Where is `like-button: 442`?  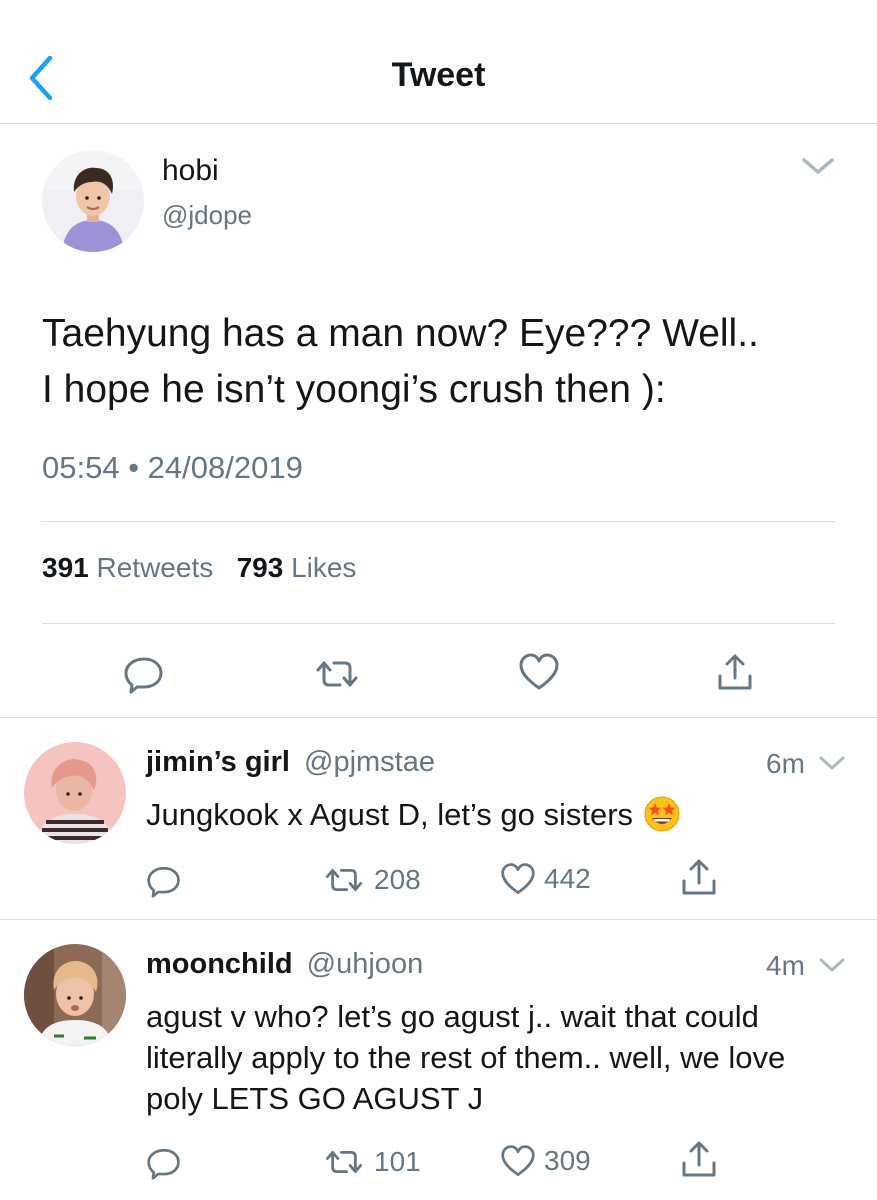 like-button: 442 is located at coordinates (545, 879).